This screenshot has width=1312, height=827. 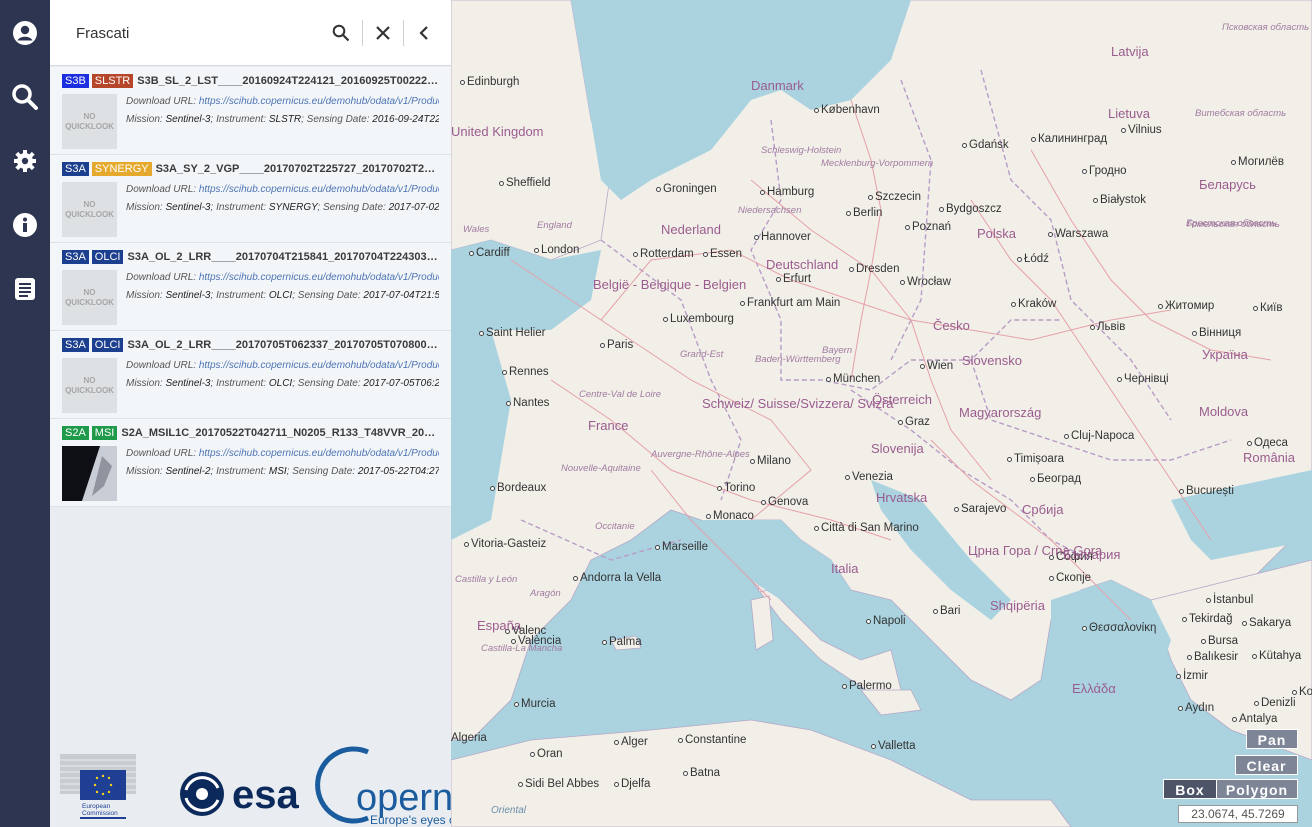 What do you see at coordinates (104, 433) in the screenshot?
I see `result-tag: MSI` at bounding box center [104, 433].